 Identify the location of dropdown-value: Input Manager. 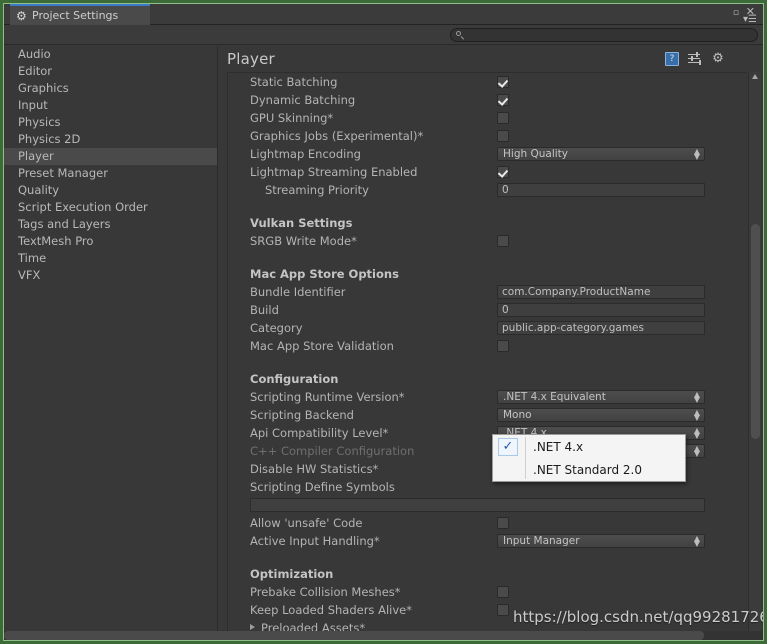
(541, 541).